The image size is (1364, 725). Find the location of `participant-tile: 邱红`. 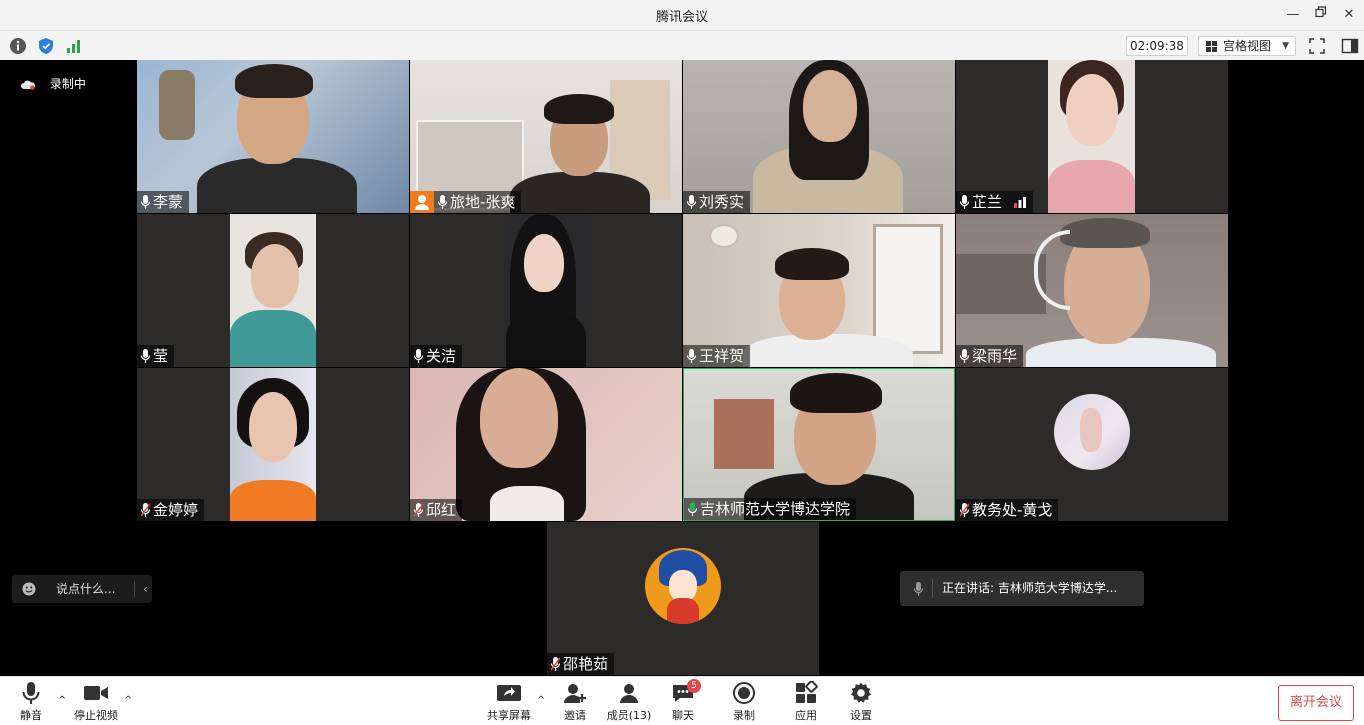

participant-tile: 邱红 is located at coordinates (546, 444).